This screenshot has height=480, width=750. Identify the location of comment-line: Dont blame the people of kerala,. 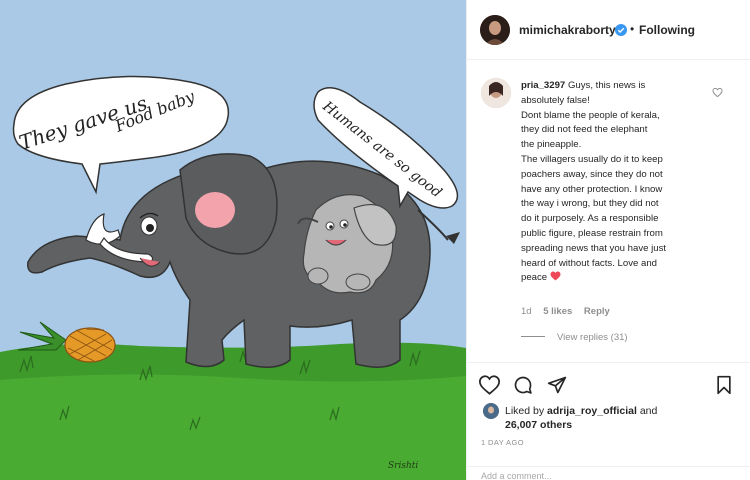
(590, 115).